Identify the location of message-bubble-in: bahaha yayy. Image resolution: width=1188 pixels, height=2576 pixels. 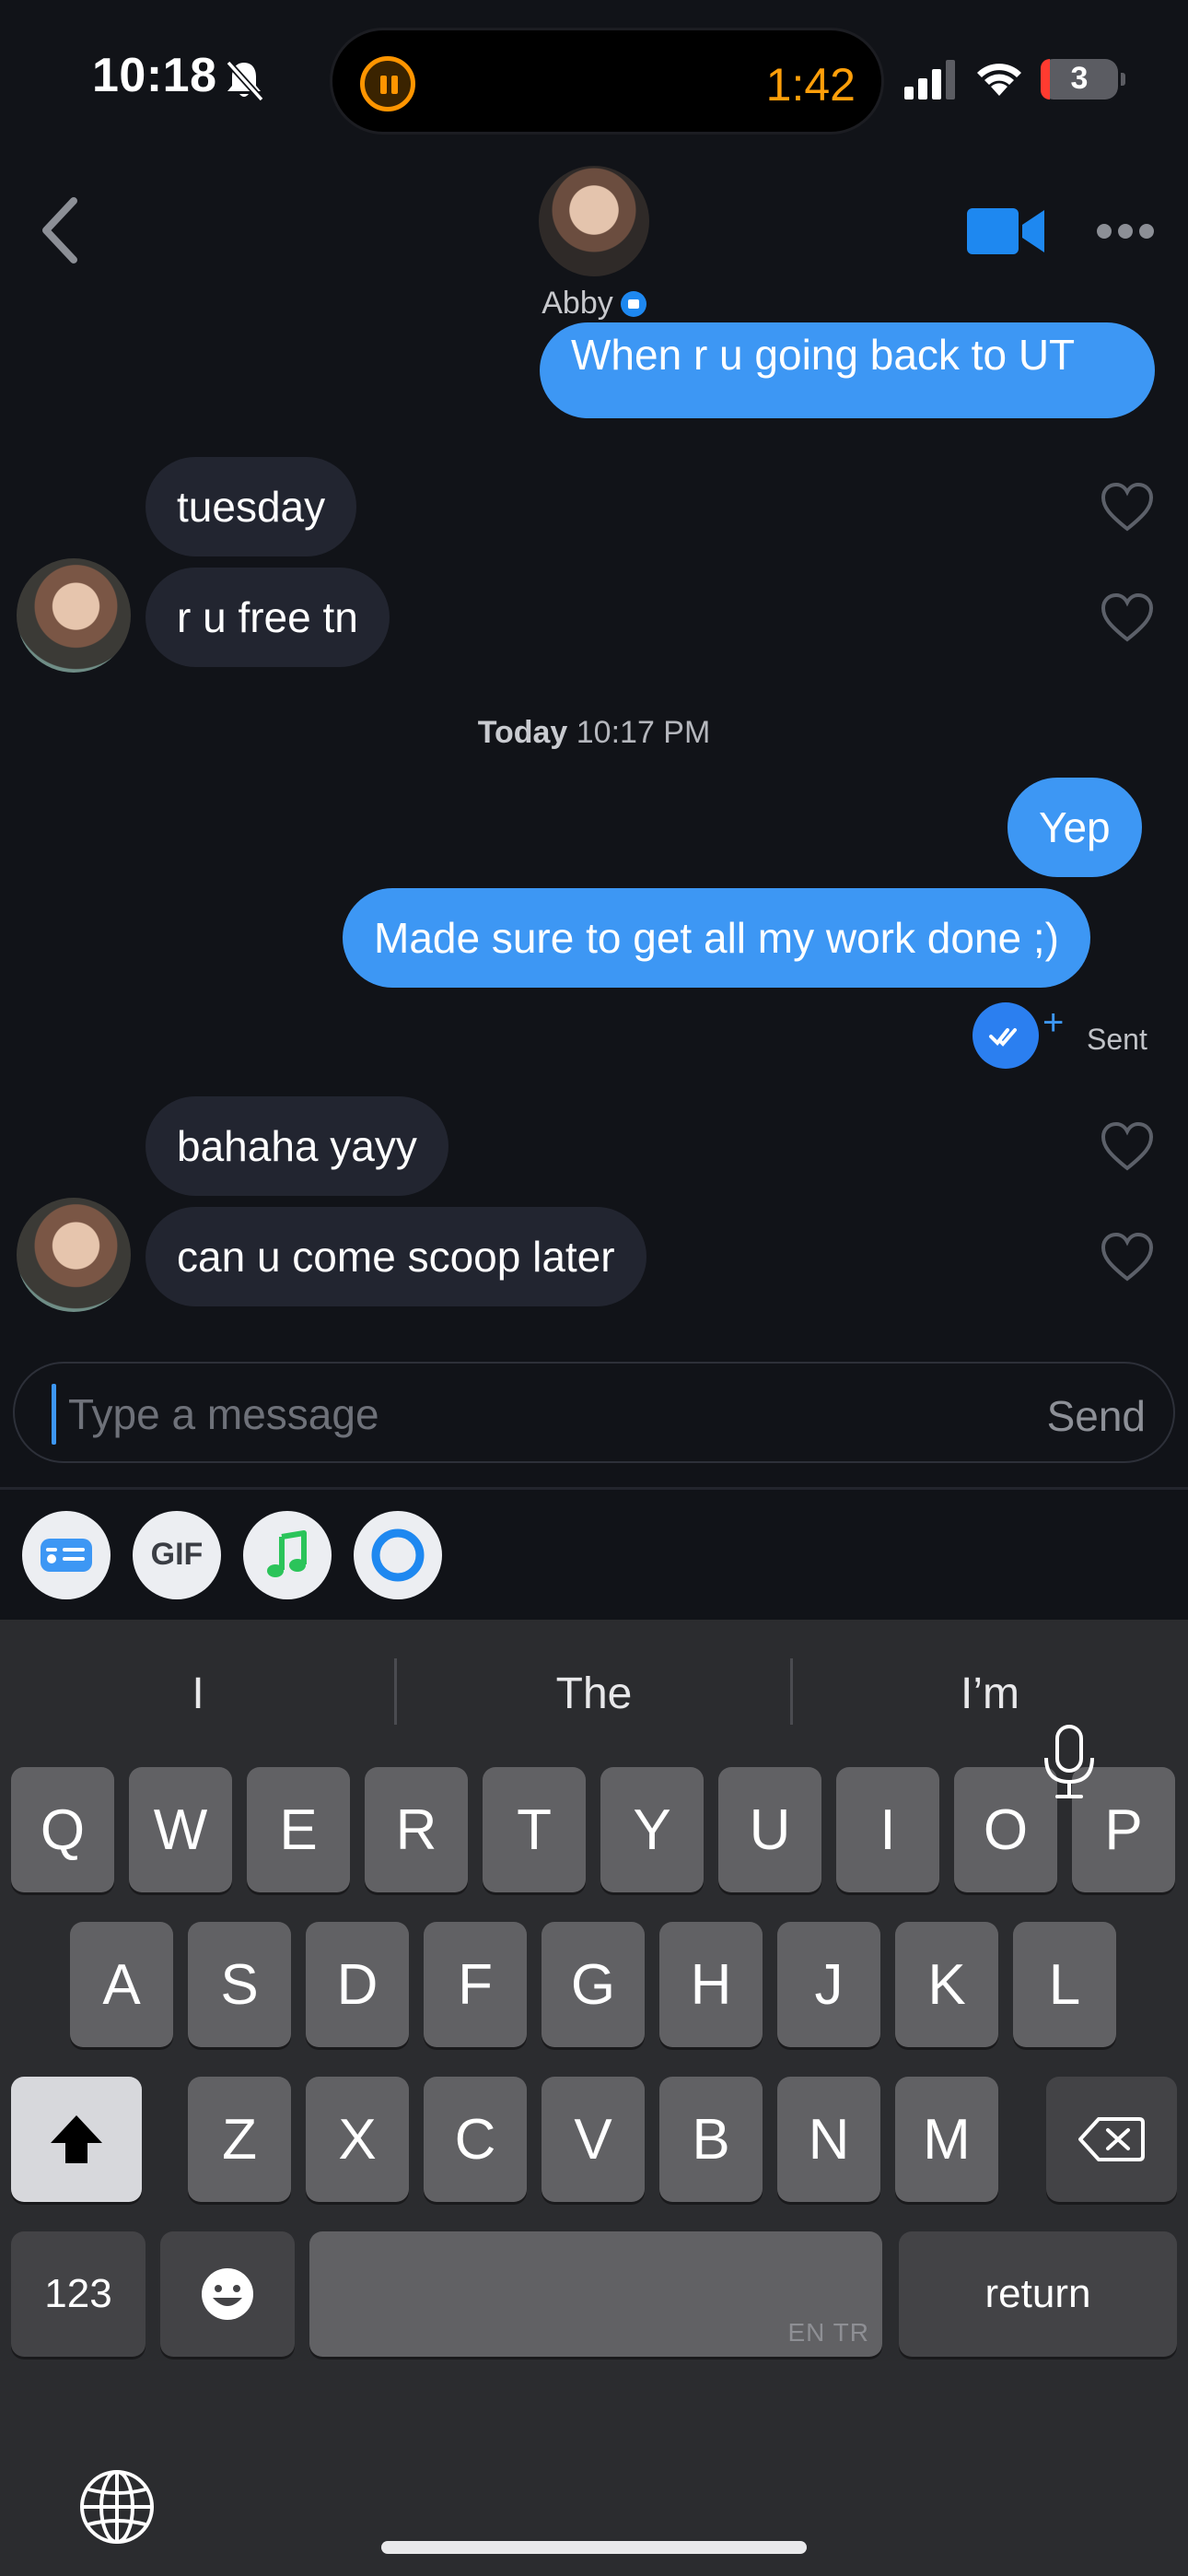
(297, 1146).